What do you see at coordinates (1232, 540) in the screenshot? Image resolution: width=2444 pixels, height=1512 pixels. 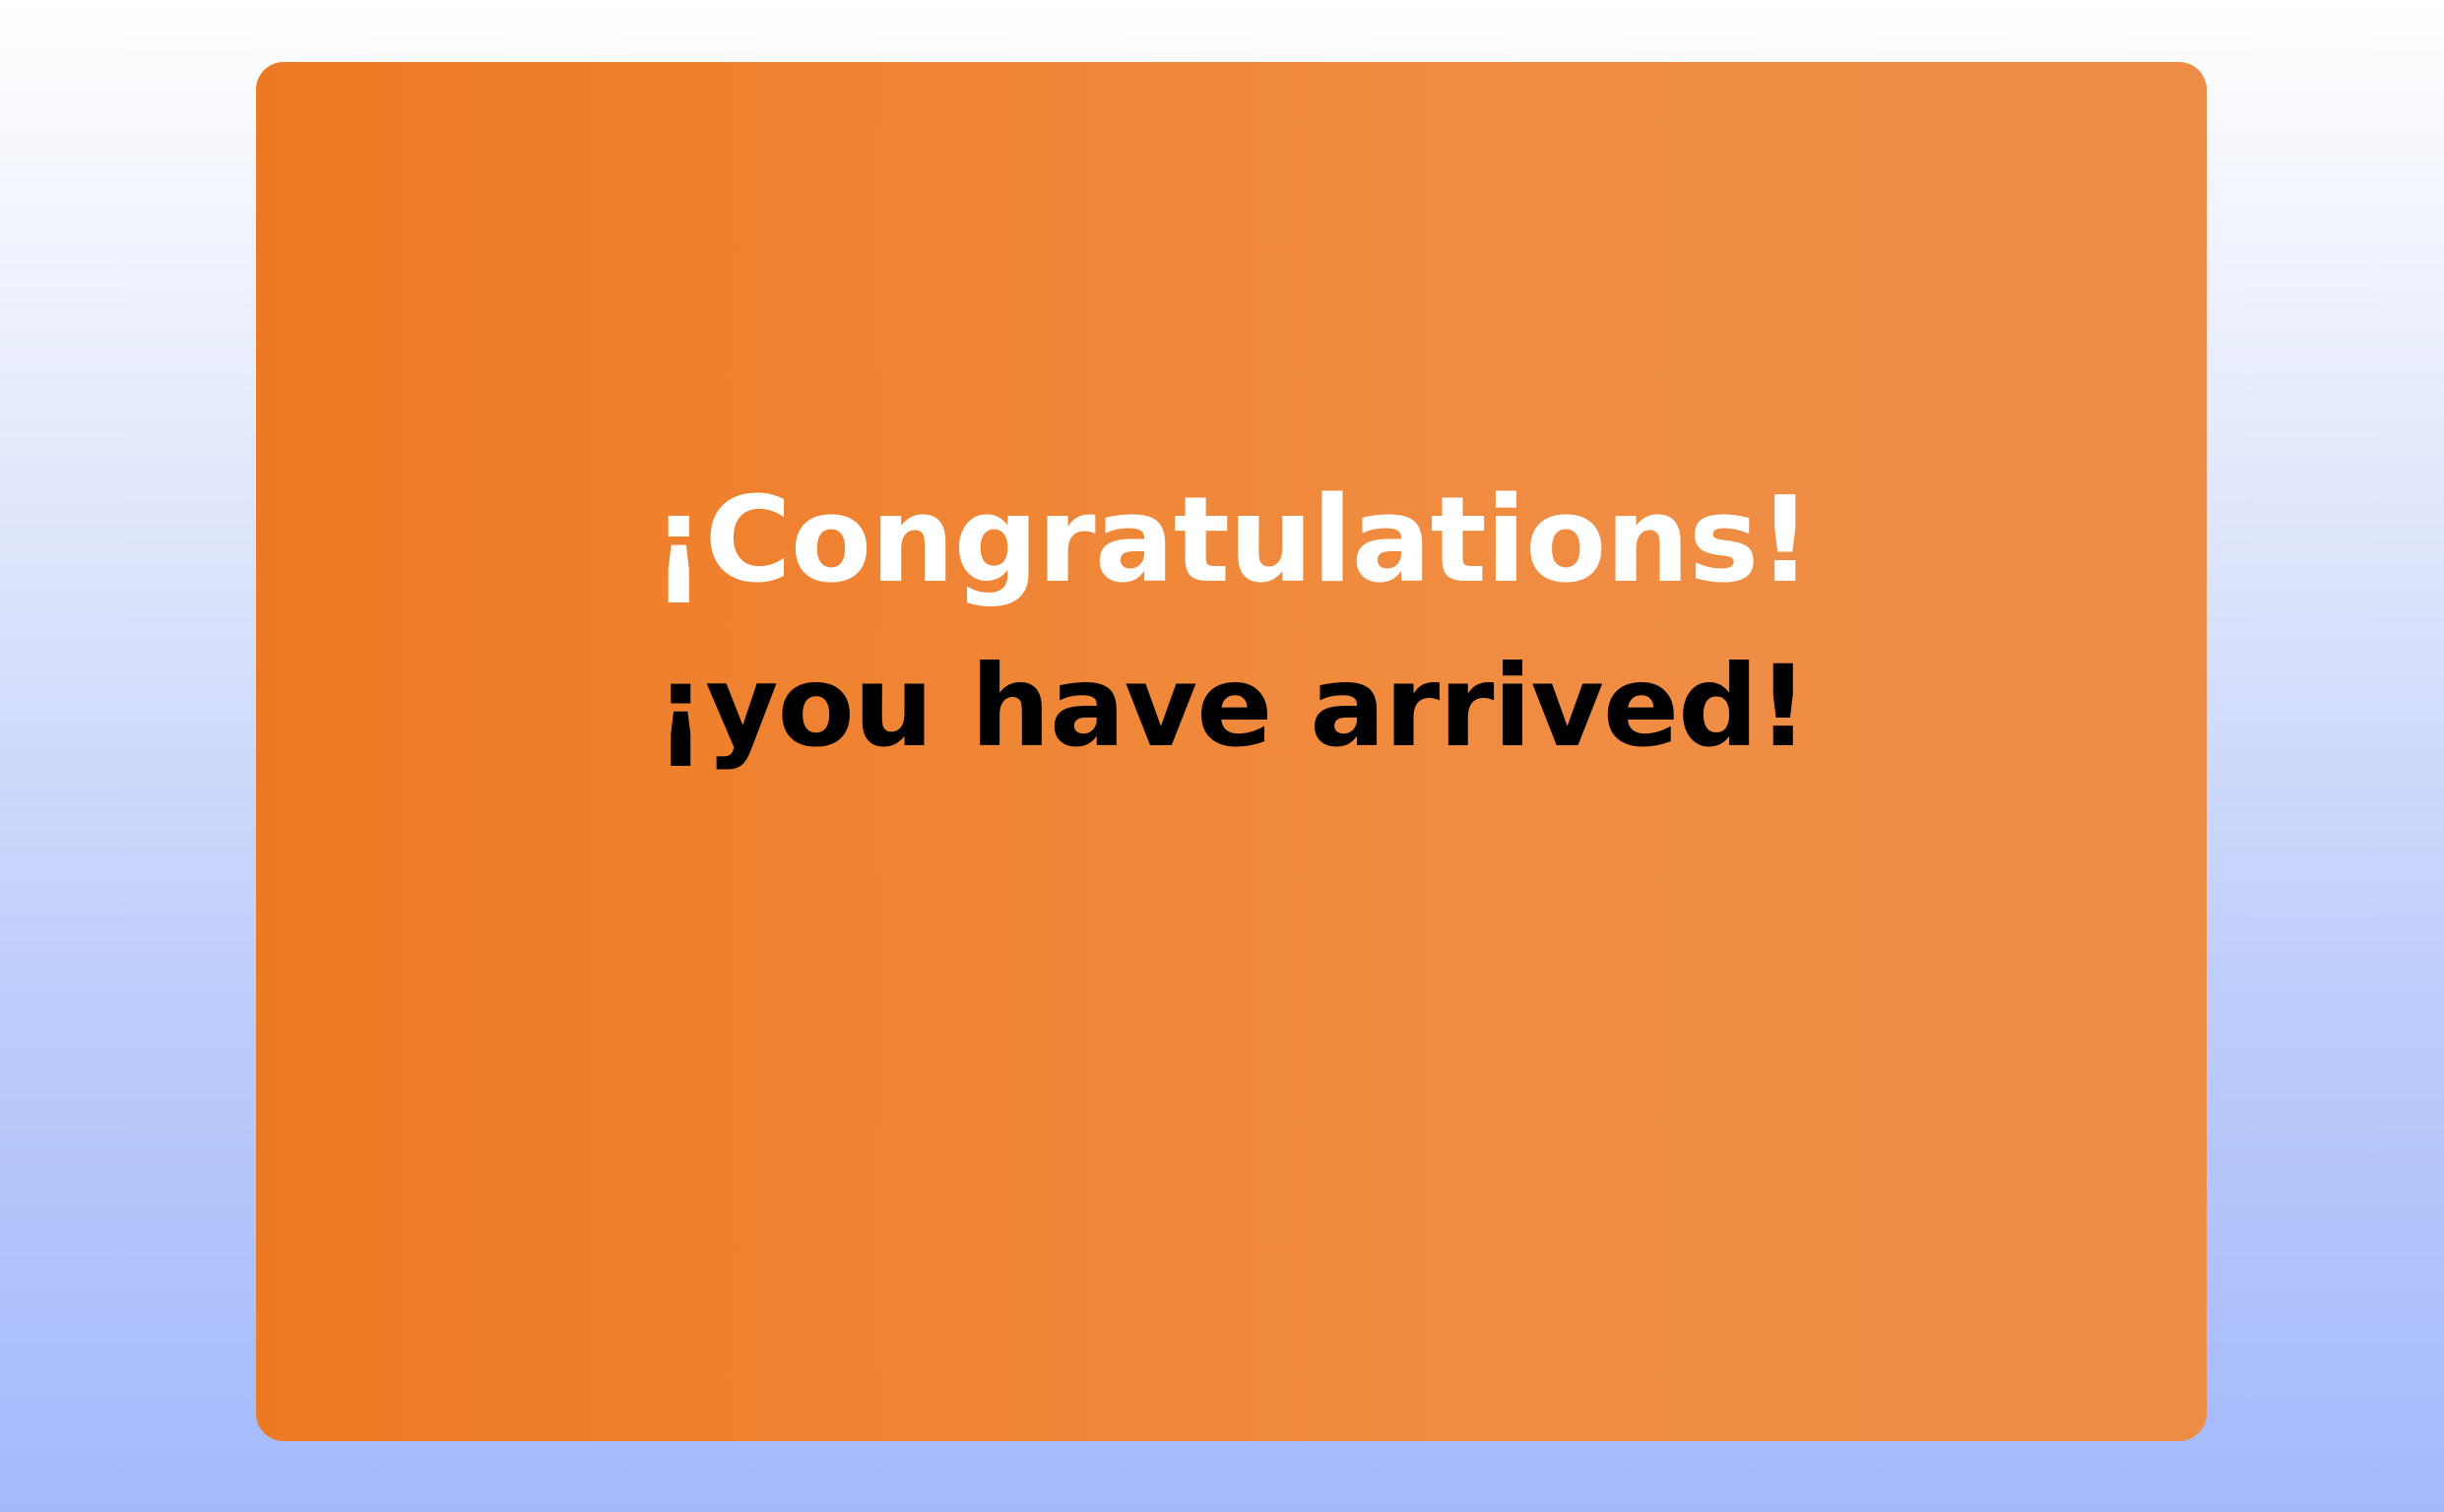 I see `congratulations-headline: ¡Congratulations!` at bounding box center [1232, 540].